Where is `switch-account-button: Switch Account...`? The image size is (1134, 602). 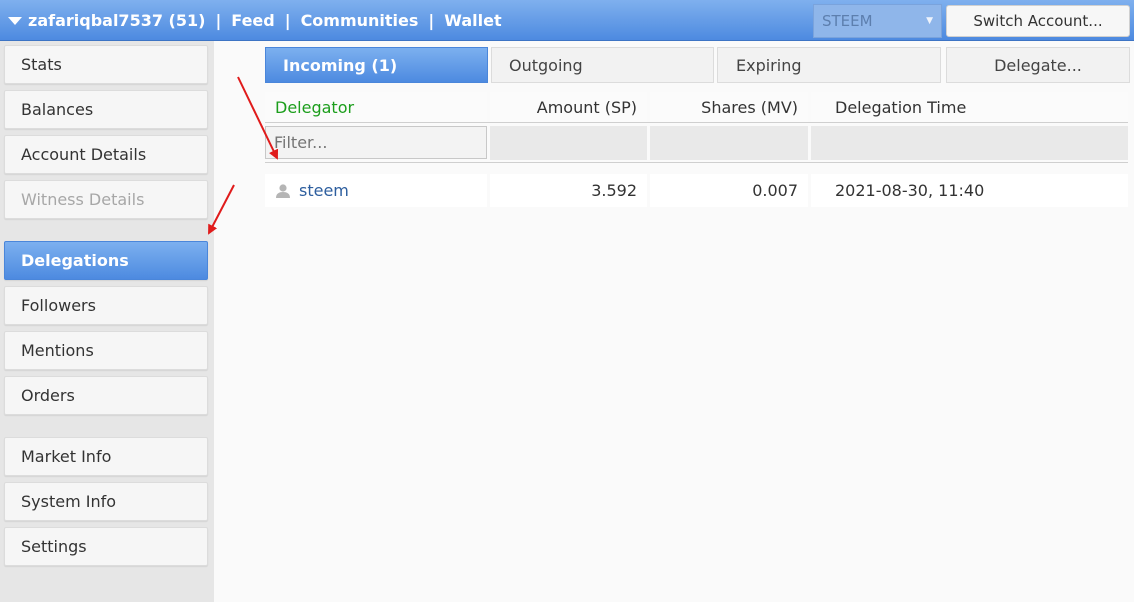 switch-account-button: Switch Account... is located at coordinates (1038, 21).